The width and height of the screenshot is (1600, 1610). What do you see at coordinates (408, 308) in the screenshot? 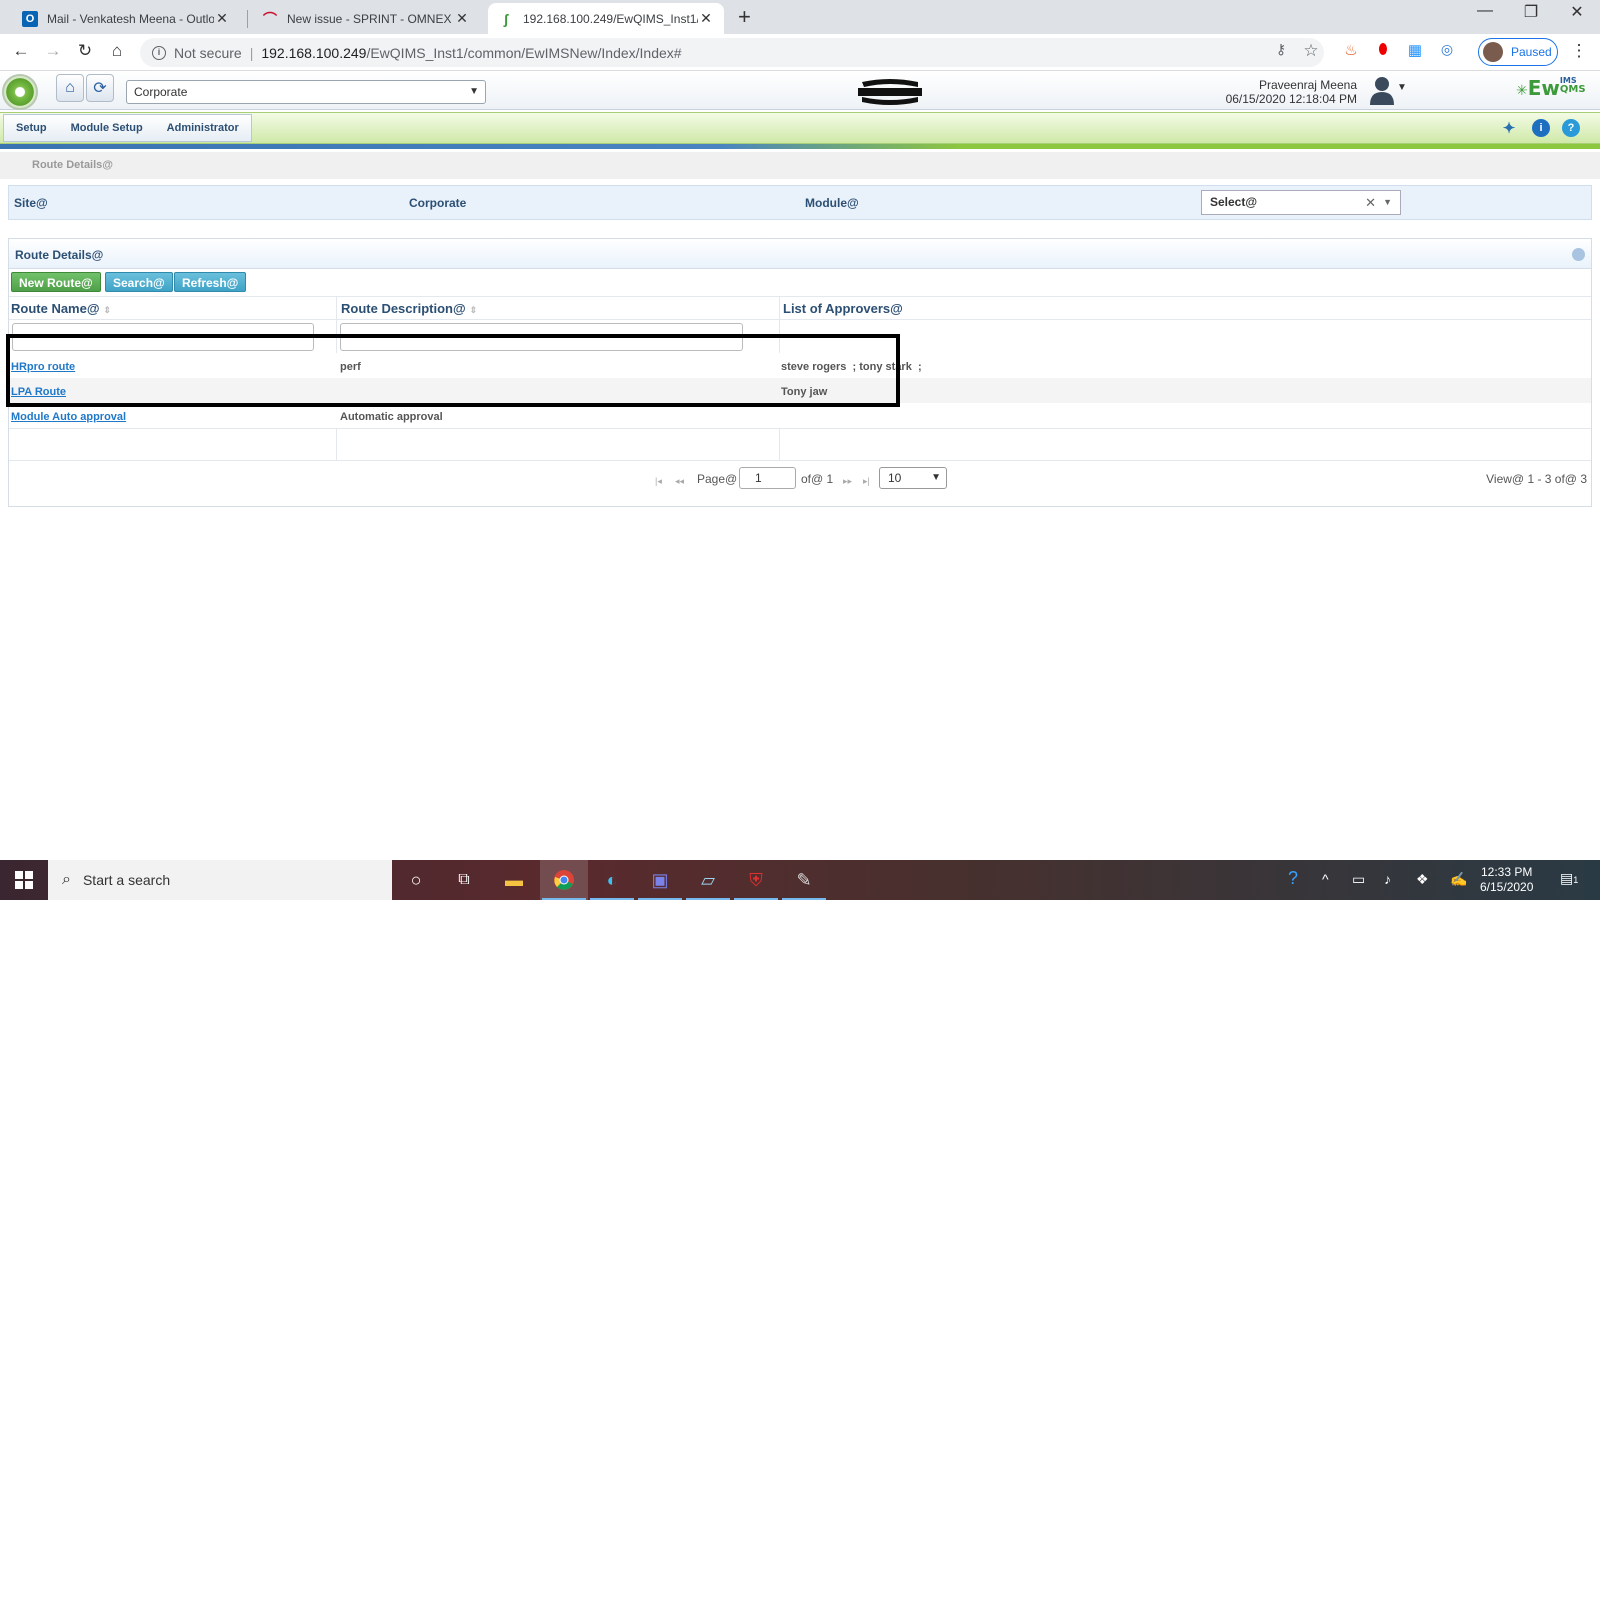
I see `column-header-route-description: Route Description@ ⇕` at bounding box center [408, 308].